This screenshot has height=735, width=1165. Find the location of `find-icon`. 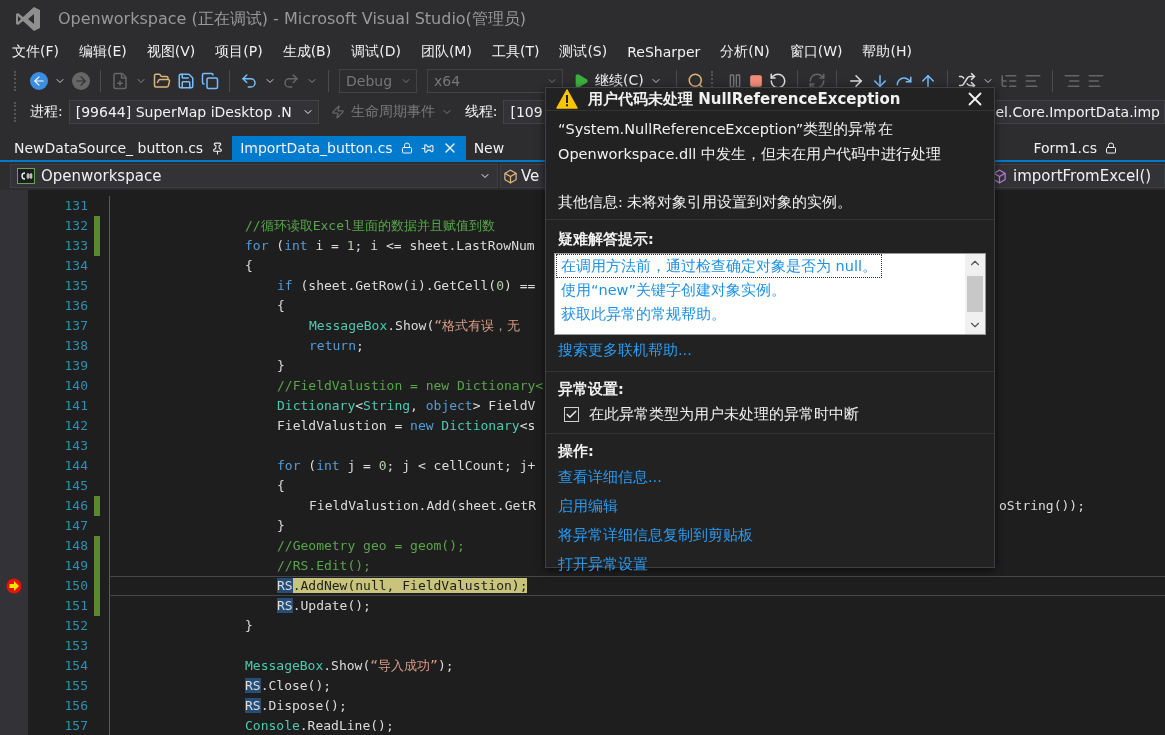

find-icon is located at coordinates (695, 81).